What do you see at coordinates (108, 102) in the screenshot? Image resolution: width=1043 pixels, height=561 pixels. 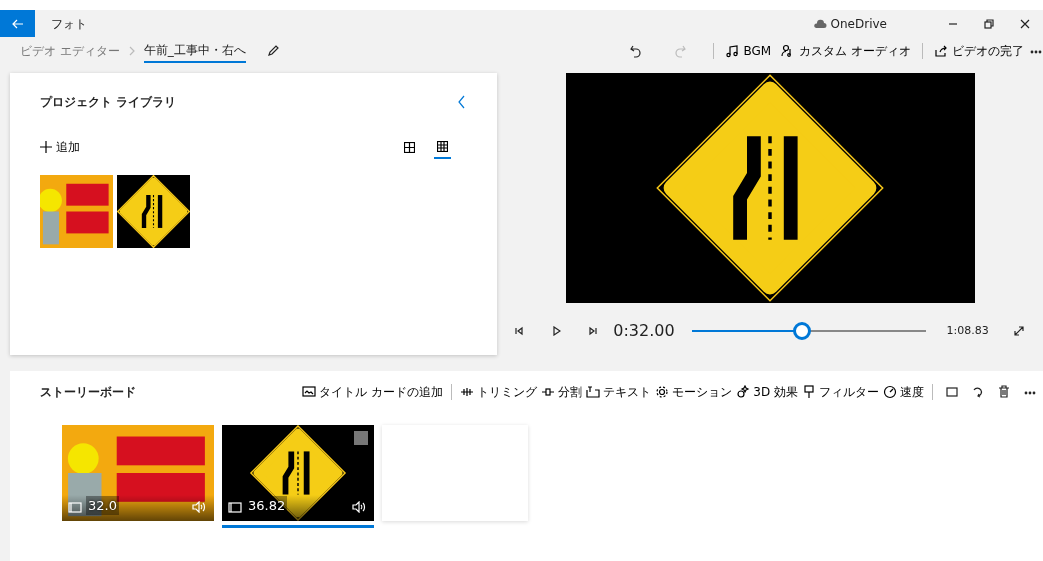 I see `panel-title: プロジェクト ライブラリ` at bounding box center [108, 102].